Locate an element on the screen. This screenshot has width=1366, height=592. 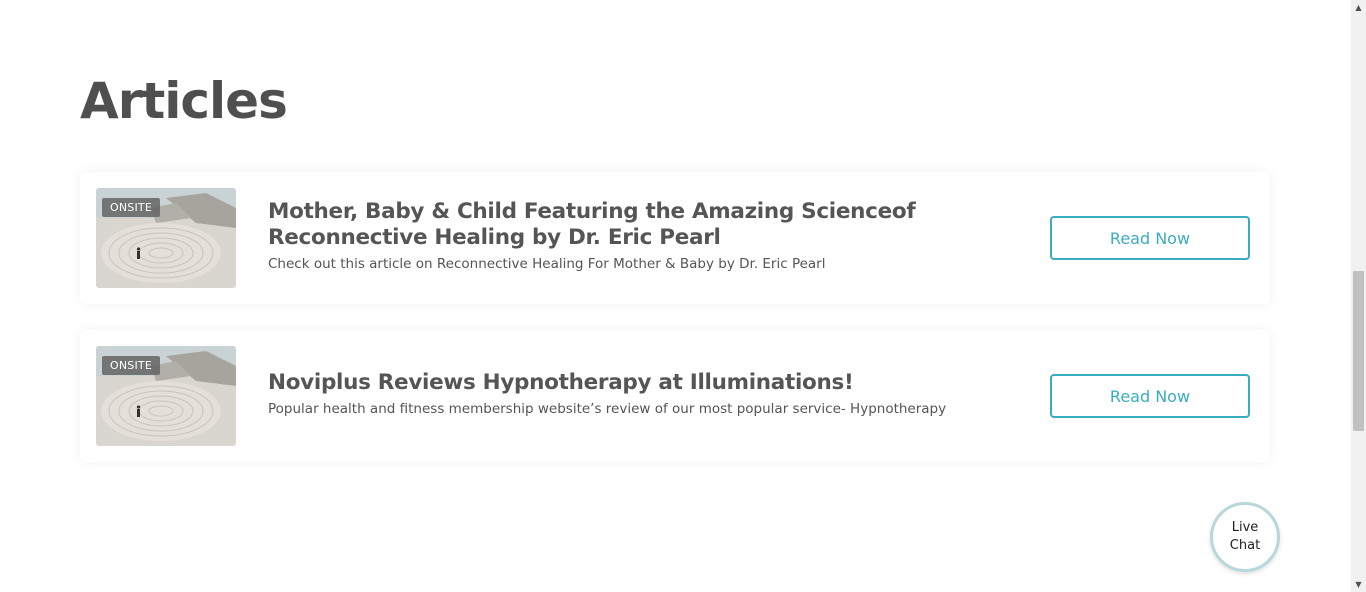
triangle-down-icon: ▼ is located at coordinates (1358, 584).